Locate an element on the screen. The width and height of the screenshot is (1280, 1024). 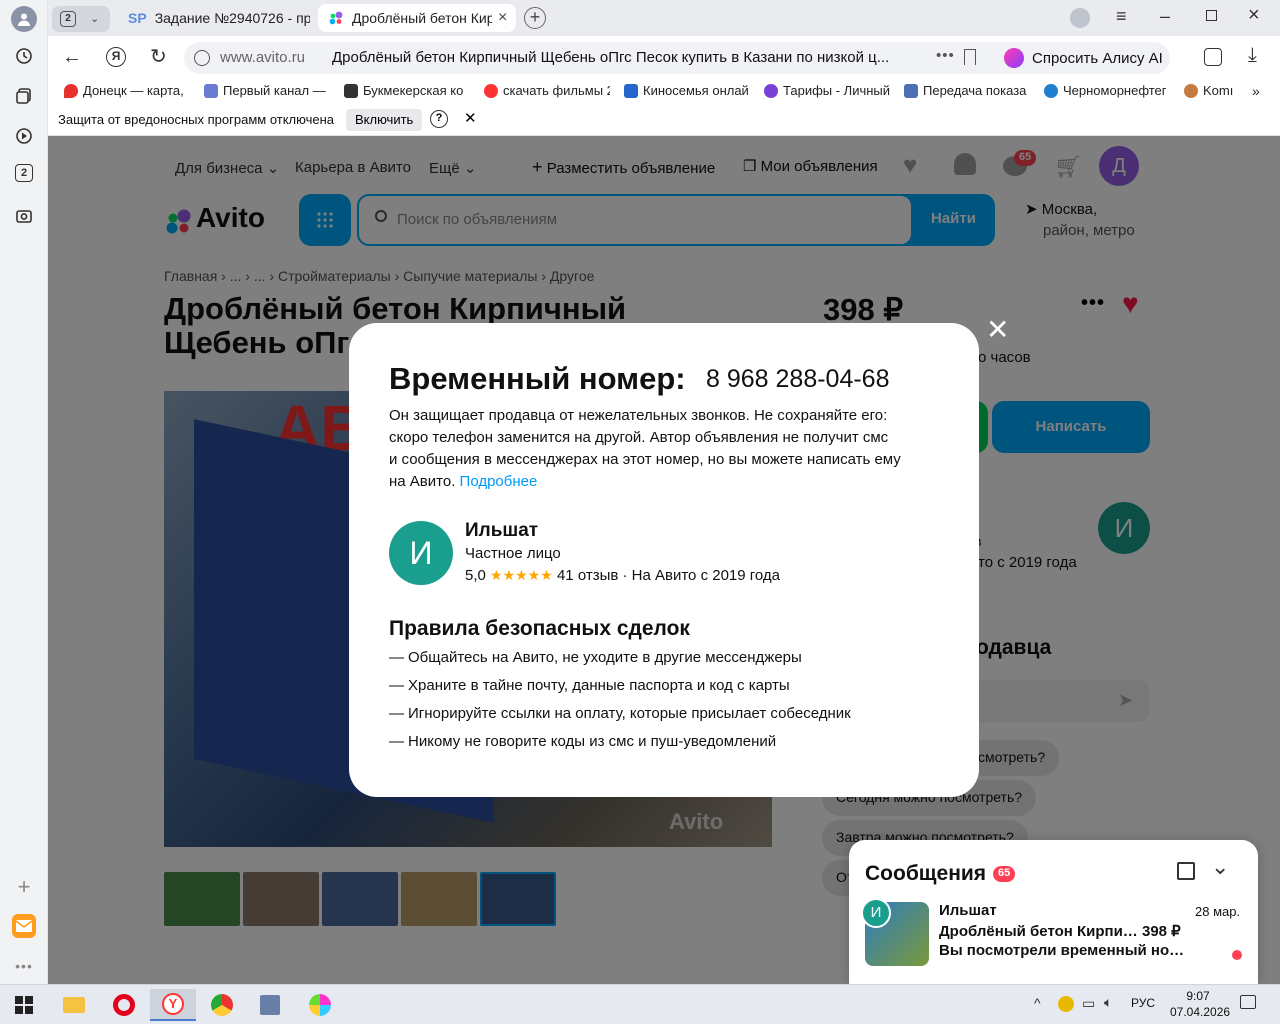
alice-button: Спросить Алису AI is located at coordinates (1083, 58).